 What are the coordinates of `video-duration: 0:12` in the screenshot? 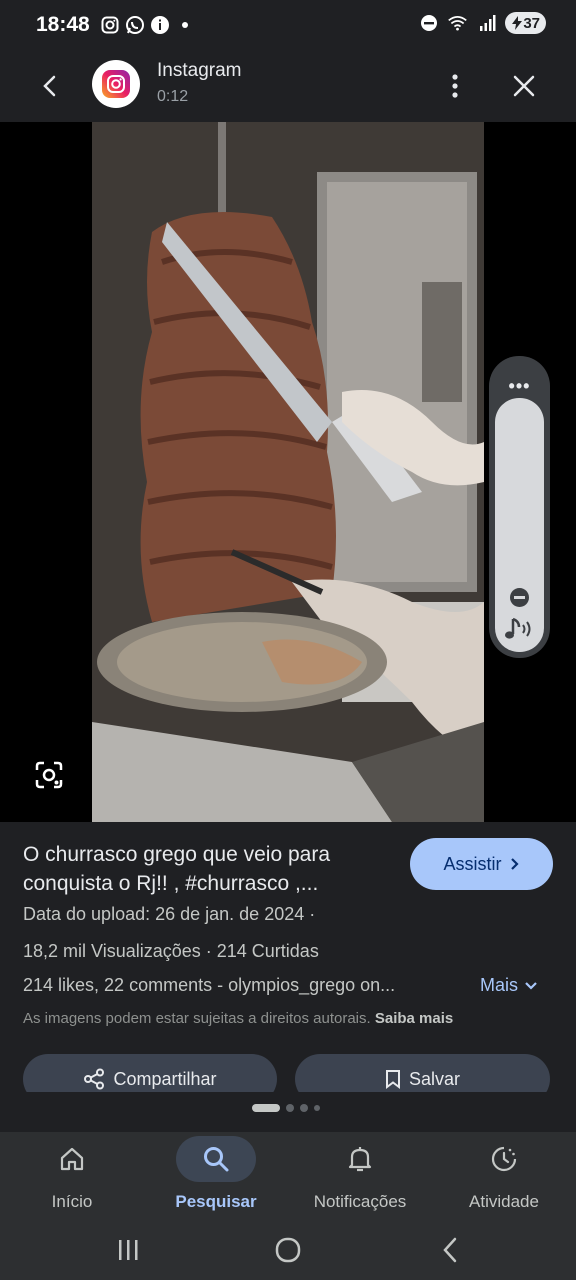 It's located at (173, 96).